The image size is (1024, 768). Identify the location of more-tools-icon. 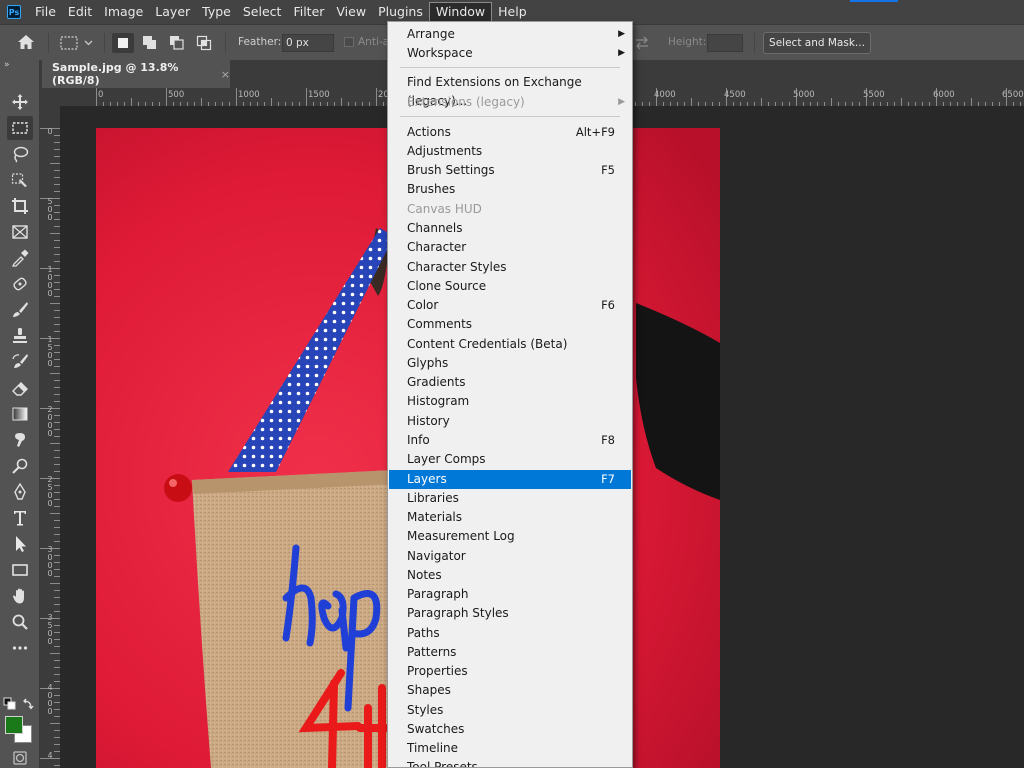
(20, 648).